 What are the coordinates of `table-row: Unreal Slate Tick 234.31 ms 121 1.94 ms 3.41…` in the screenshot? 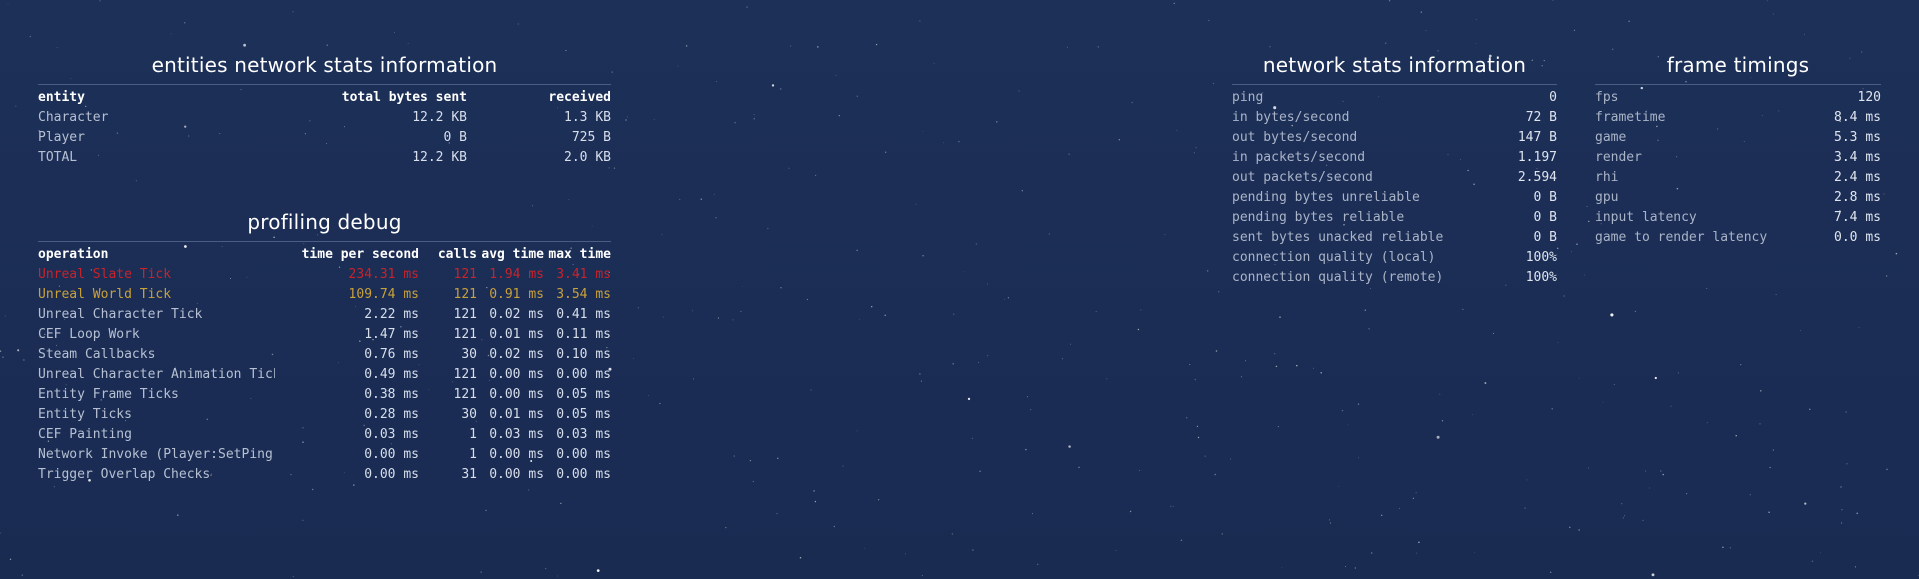 It's located at (324, 275).